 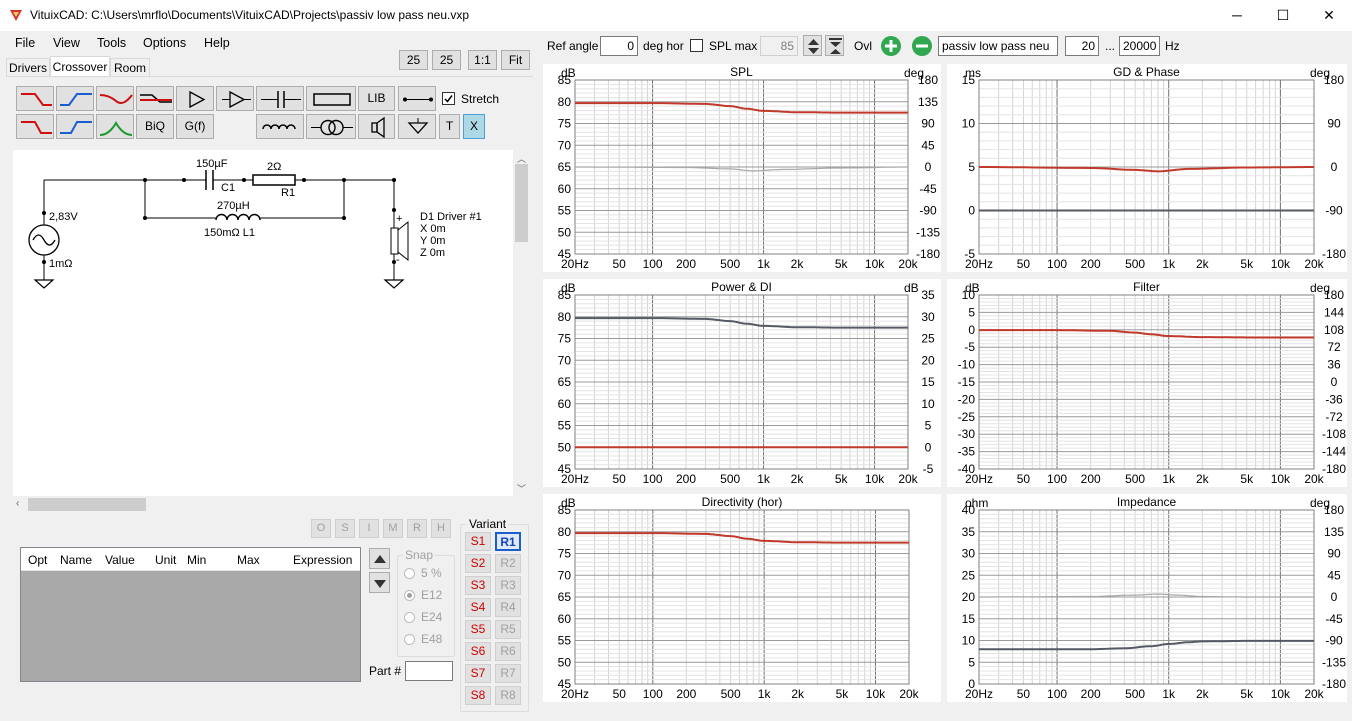 What do you see at coordinates (478, 585) in the screenshot?
I see `variant-s3-button: S3` at bounding box center [478, 585].